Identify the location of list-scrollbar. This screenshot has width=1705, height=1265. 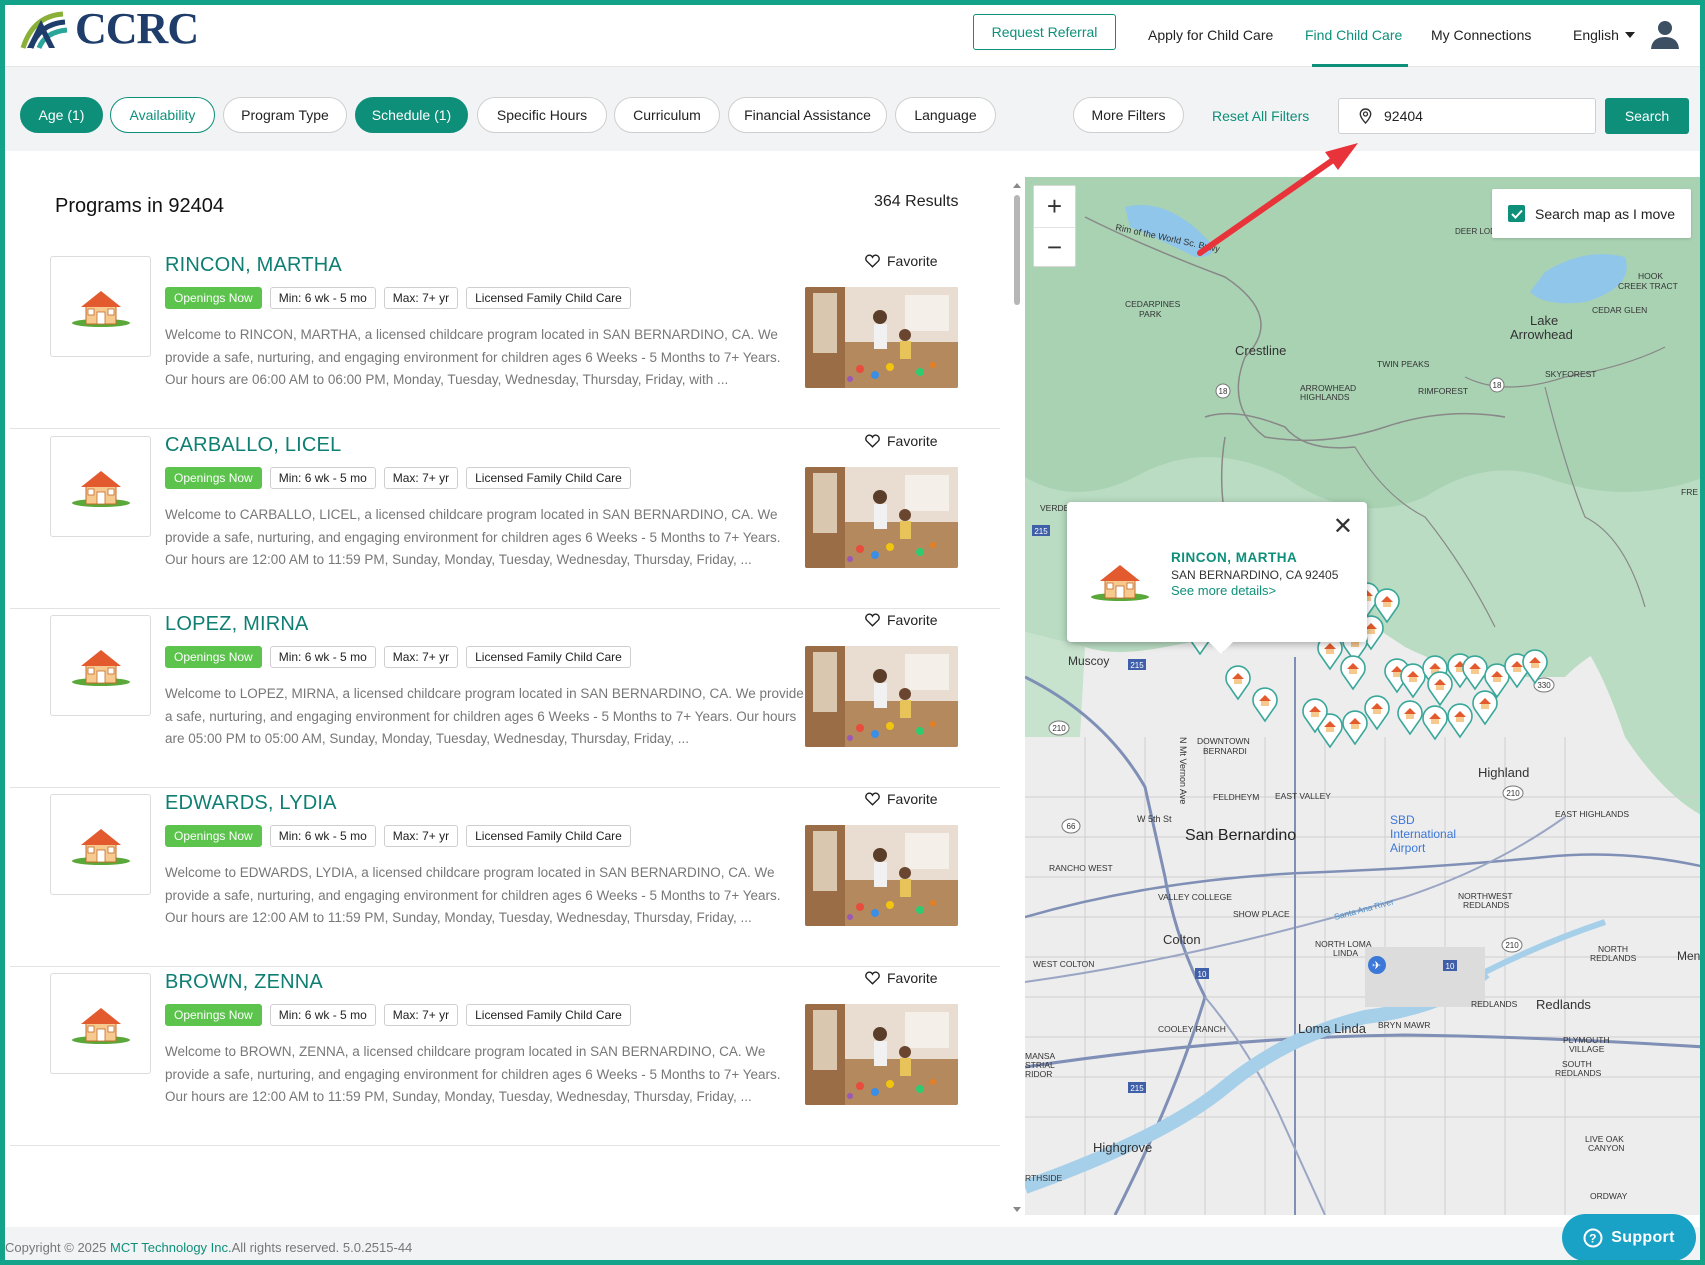
(1017, 697).